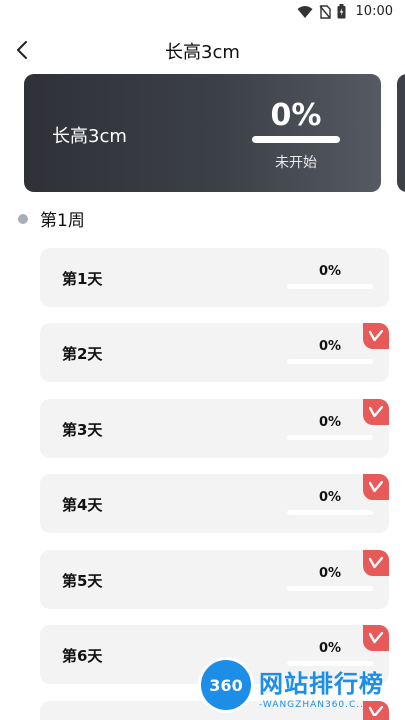 This screenshot has height=720, width=405. I want to click on wifi-icon, so click(305, 11).